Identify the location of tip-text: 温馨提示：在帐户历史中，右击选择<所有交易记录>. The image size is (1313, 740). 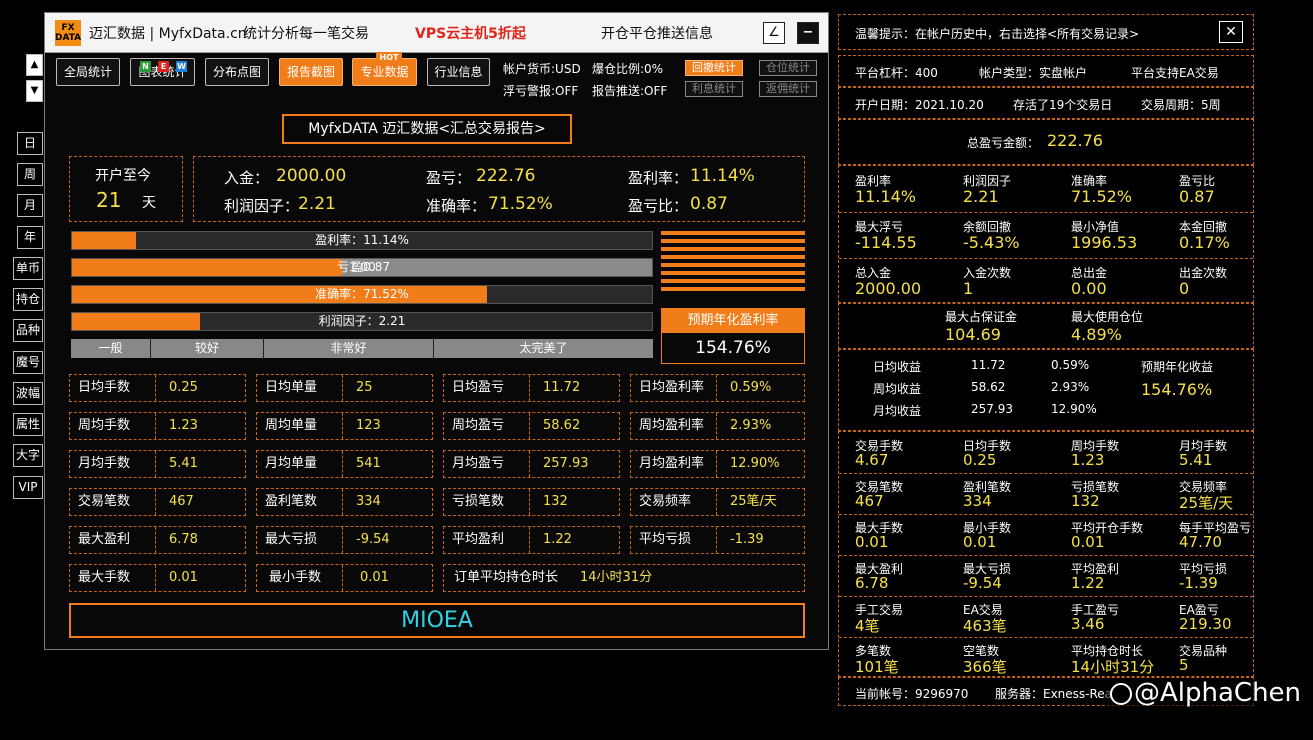
(997, 34).